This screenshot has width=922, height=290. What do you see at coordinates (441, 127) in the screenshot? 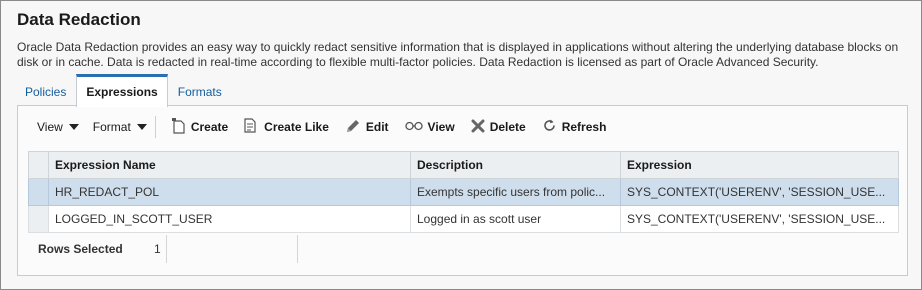
I see `view-button-label: View` at bounding box center [441, 127].